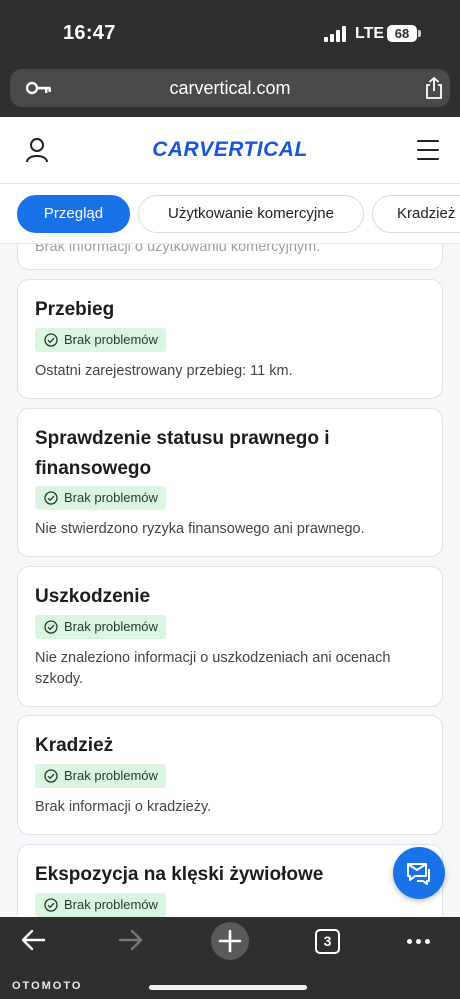 This screenshot has height=999, width=460. What do you see at coordinates (74, 745) in the screenshot?
I see `card-title: Kradzież` at bounding box center [74, 745].